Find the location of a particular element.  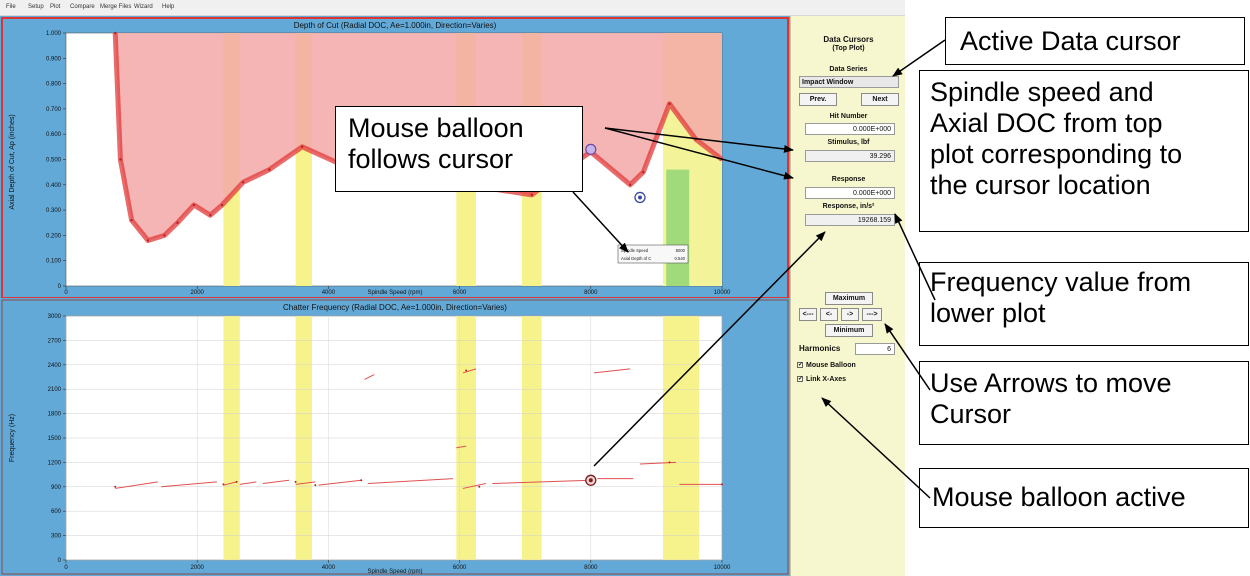

link-x-axes-checkbox: ✓ Link X-Axes is located at coordinates (821, 379).